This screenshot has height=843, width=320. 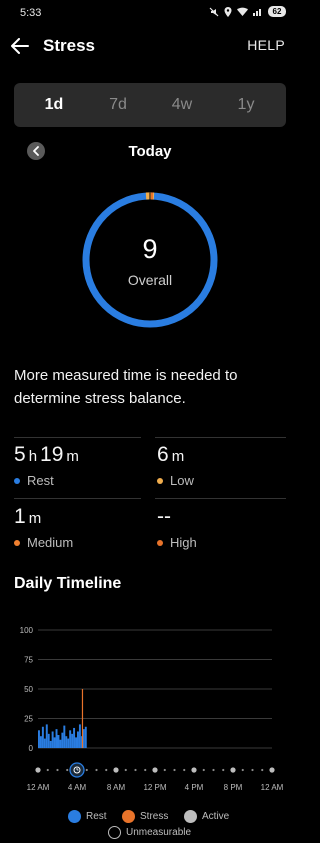 What do you see at coordinates (228, 11) in the screenshot?
I see `location-icon` at bounding box center [228, 11].